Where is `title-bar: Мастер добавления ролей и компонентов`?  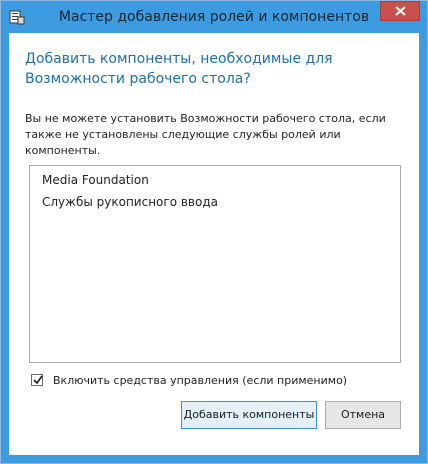
title-bar: Мастер добавления ролей и компонентов is located at coordinates (214, 17).